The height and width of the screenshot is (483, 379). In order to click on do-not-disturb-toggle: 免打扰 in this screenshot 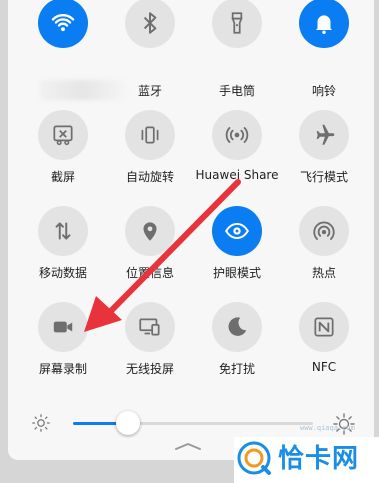, I will do `click(237, 342)`.